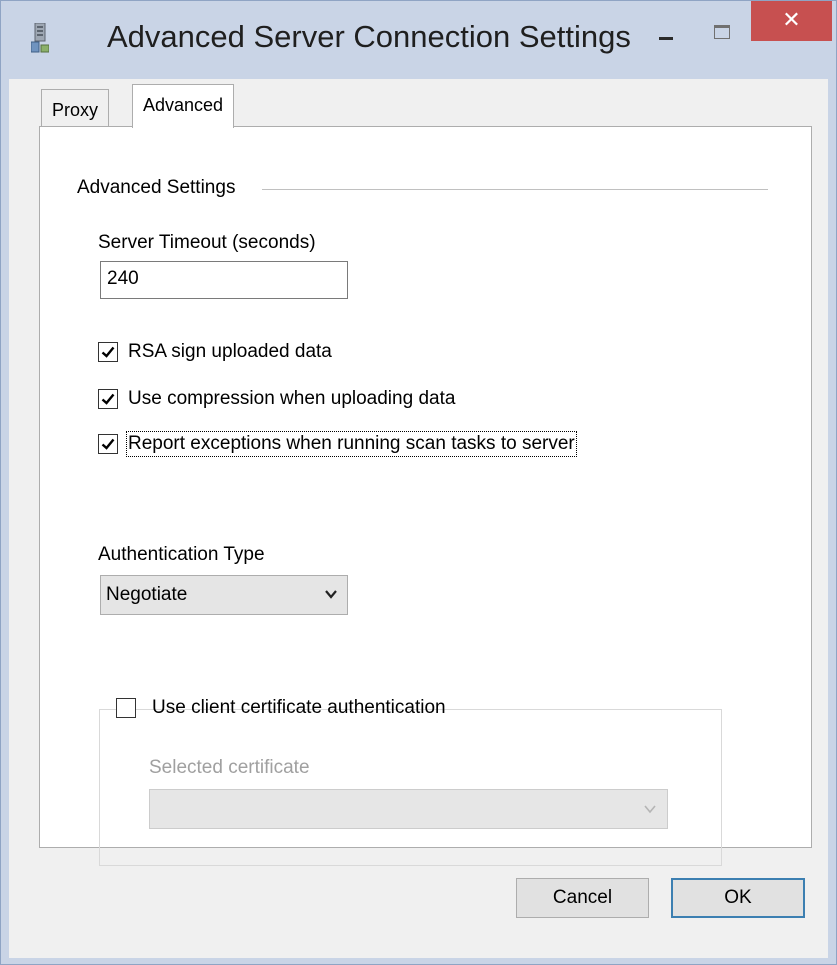  Describe the element at coordinates (183, 106) in the screenshot. I see `tab-advanced: Advanced` at that location.